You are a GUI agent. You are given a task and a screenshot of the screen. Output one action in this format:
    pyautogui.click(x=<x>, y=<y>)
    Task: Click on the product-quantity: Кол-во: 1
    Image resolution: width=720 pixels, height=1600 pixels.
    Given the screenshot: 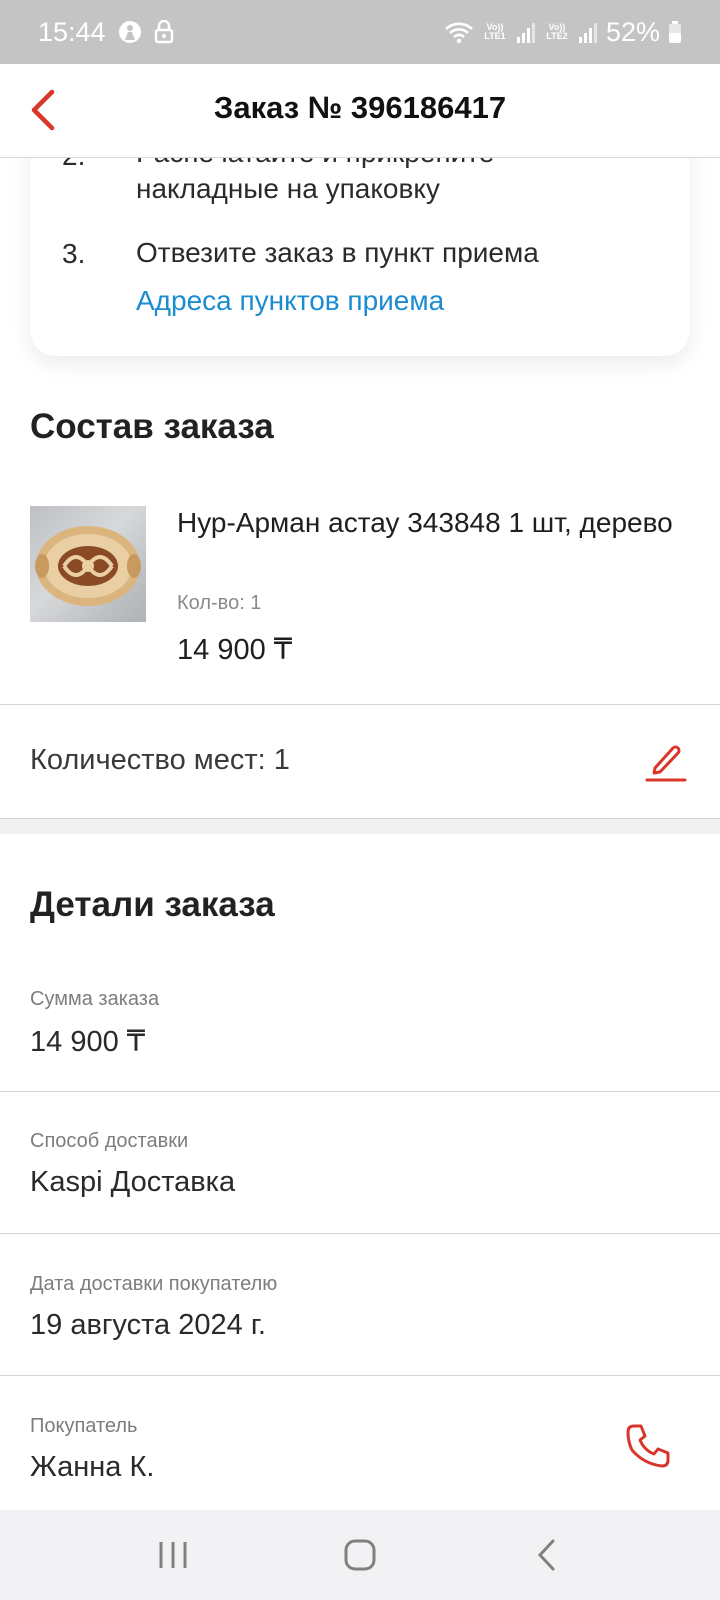 What is the action you would take?
    pyautogui.click(x=219, y=603)
    